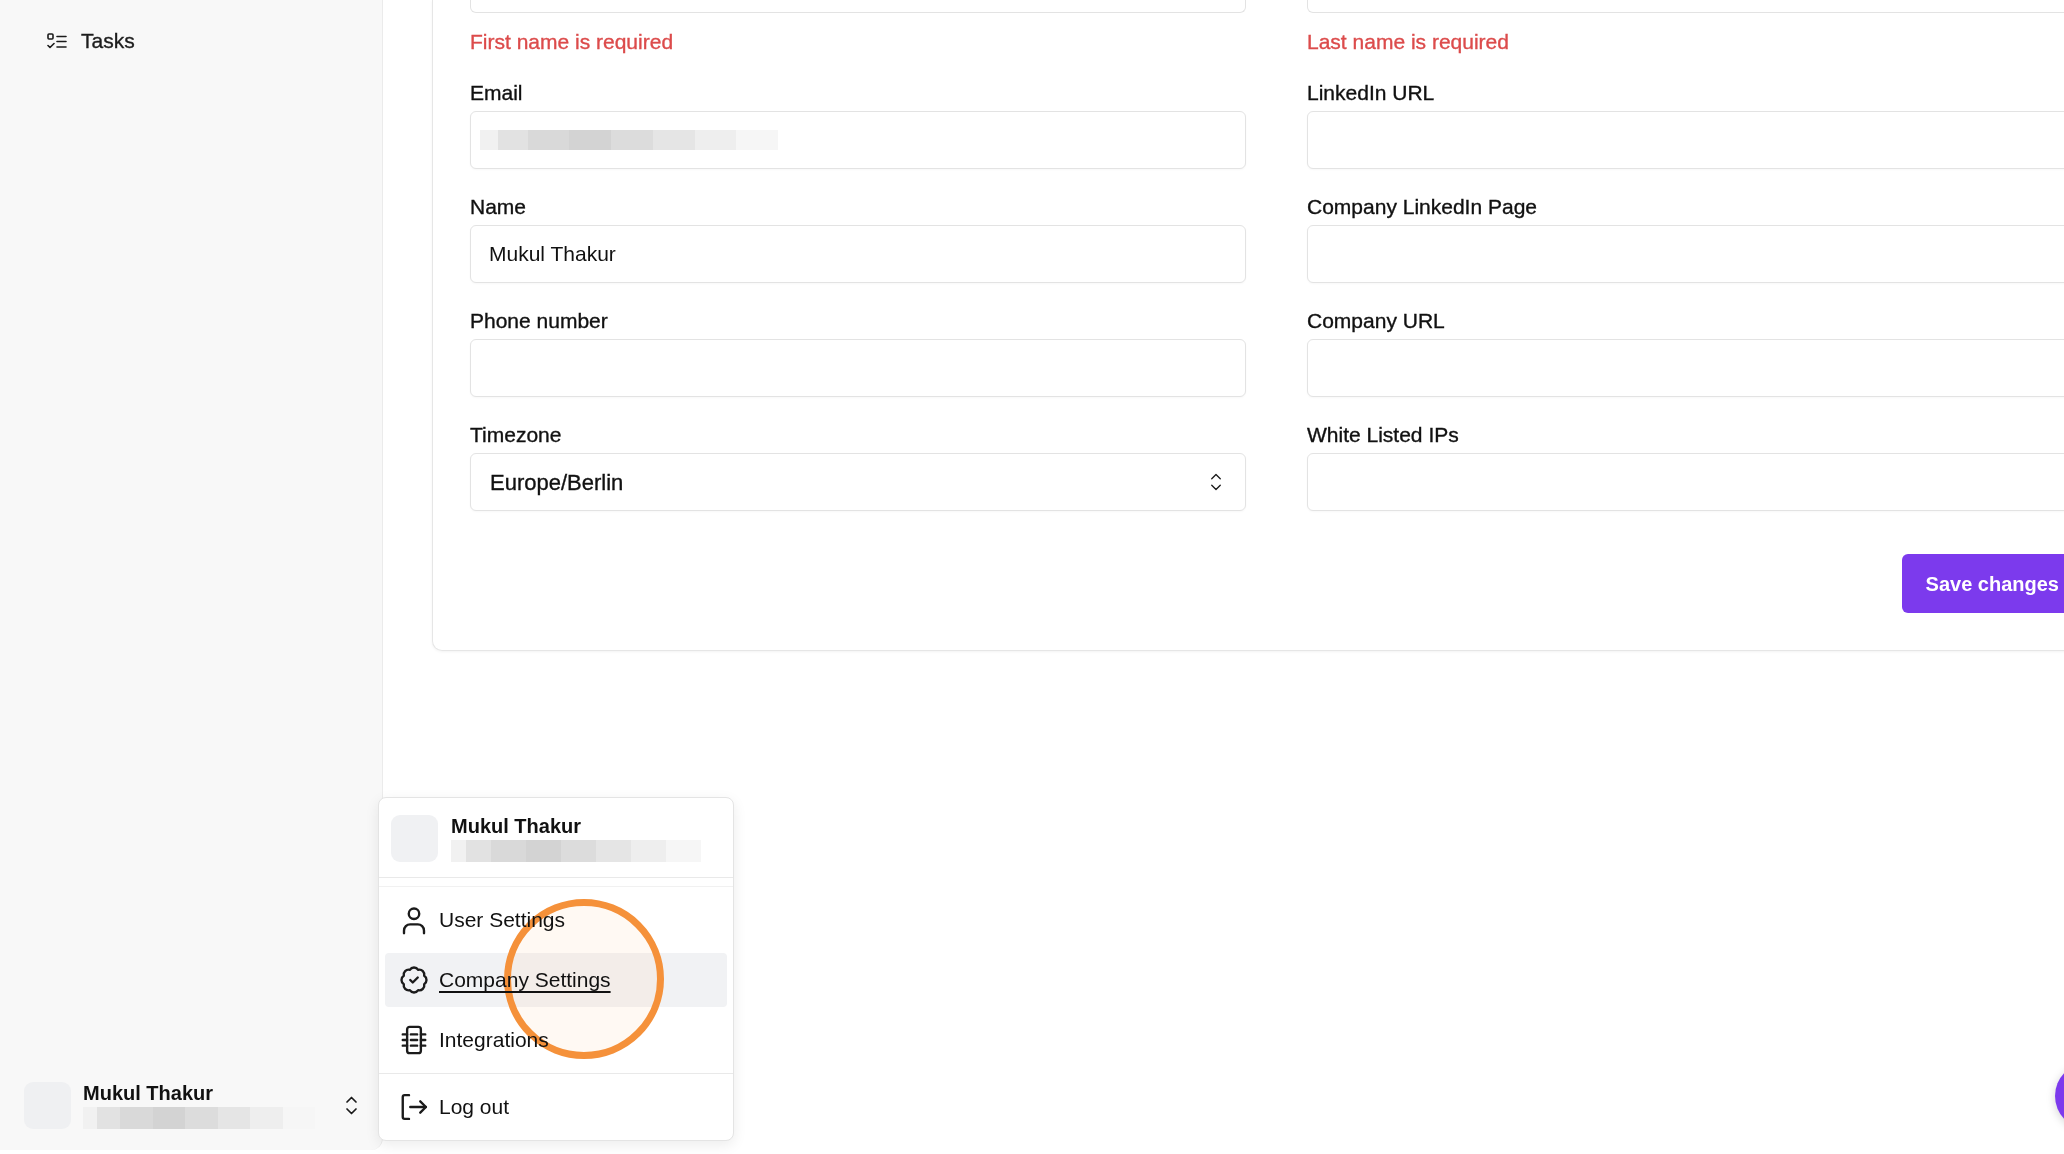  I want to click on field-label: White Listed IPs, so click(1383, 434).